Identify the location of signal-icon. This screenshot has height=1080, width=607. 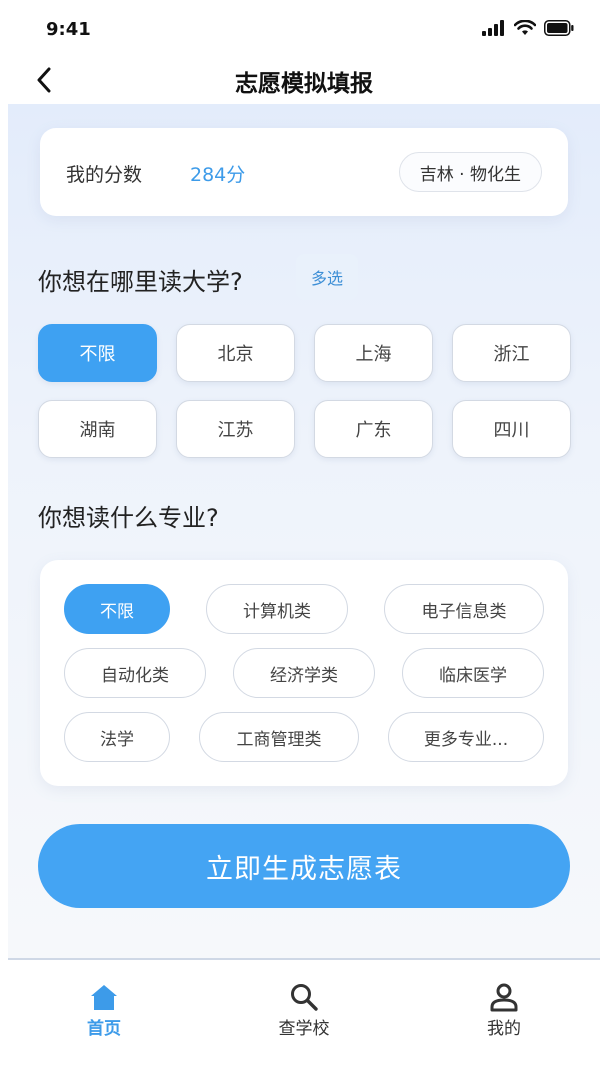
(493, 28).